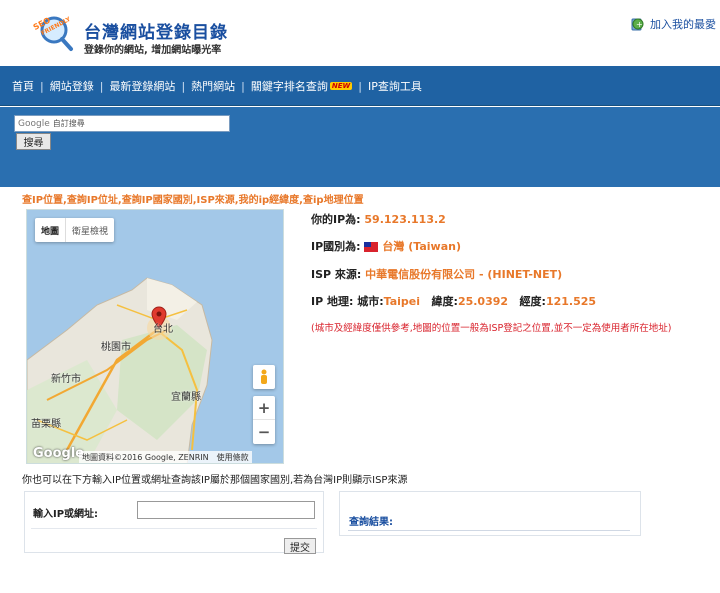 The height and width of the screenshot is (593, 720). I want to click on submit-button: 提交, so click(300, 546).